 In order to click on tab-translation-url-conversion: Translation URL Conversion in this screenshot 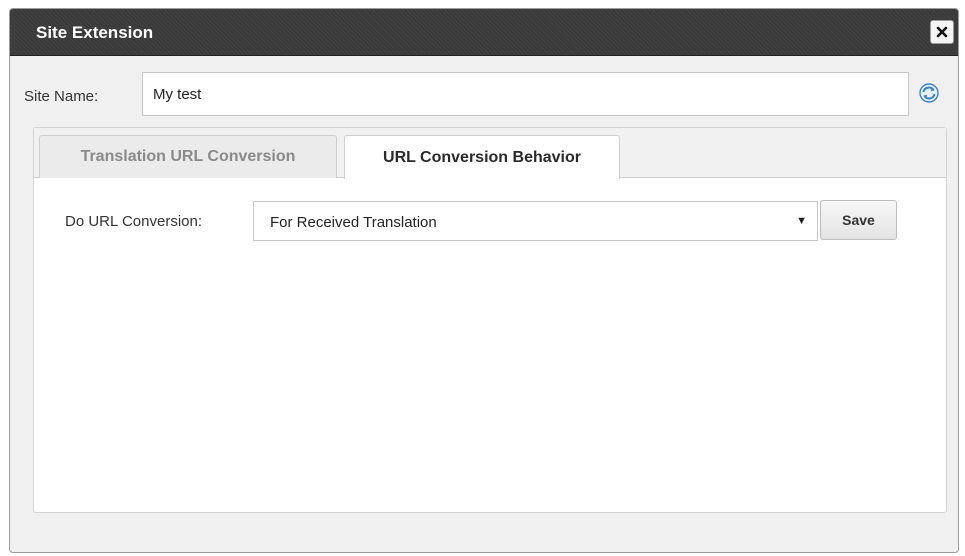, I will do `click(188, 156)`.